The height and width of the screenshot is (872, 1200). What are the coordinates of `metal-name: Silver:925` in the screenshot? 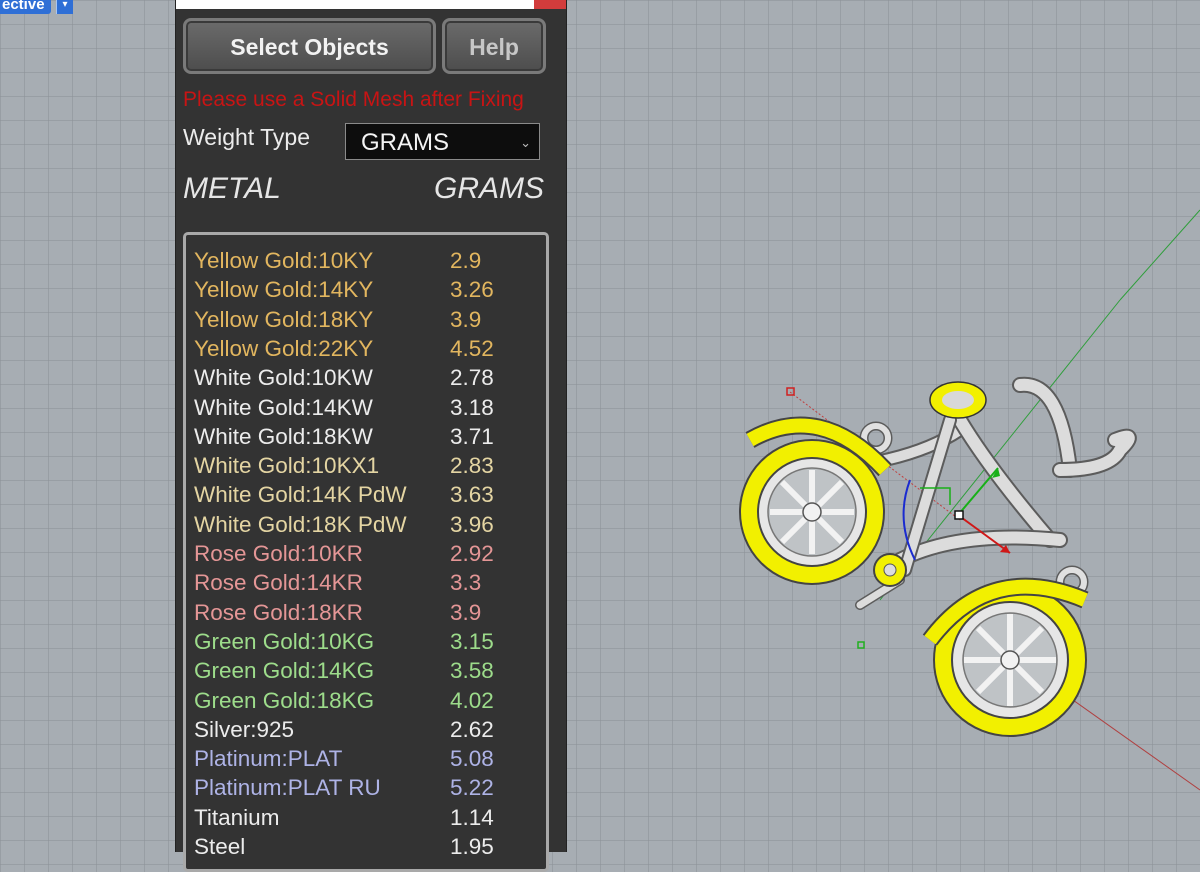 It's located at (244, 729).